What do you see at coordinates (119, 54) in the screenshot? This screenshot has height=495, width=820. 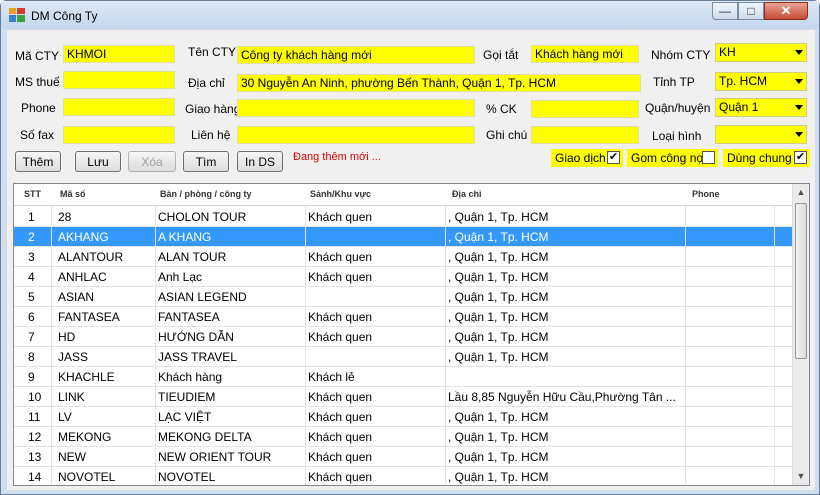 I see `ma-cty-input: KHMOI` at bounding box center [119, 54].